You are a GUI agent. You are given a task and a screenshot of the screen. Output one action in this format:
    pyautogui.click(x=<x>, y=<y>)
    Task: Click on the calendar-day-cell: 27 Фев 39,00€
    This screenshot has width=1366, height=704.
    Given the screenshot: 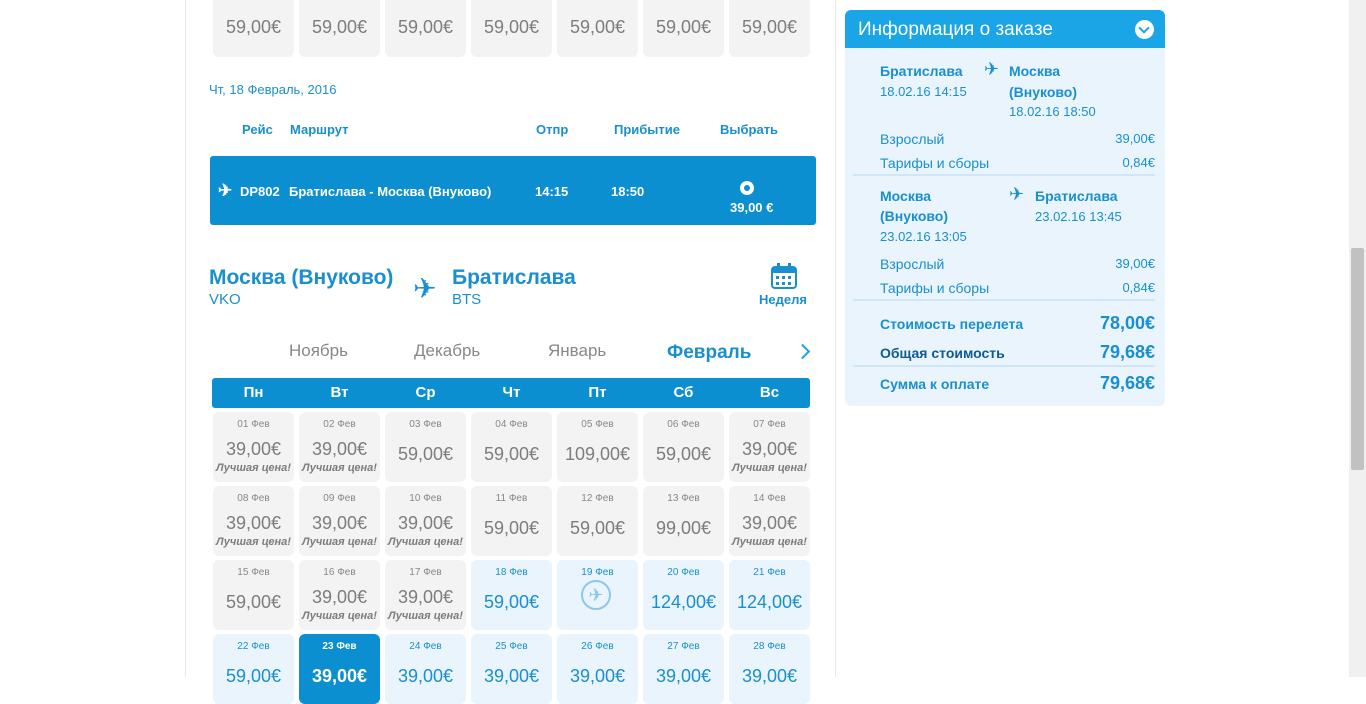 What is the action you would take?
    pyautogui.click(x=683, y=669)
    